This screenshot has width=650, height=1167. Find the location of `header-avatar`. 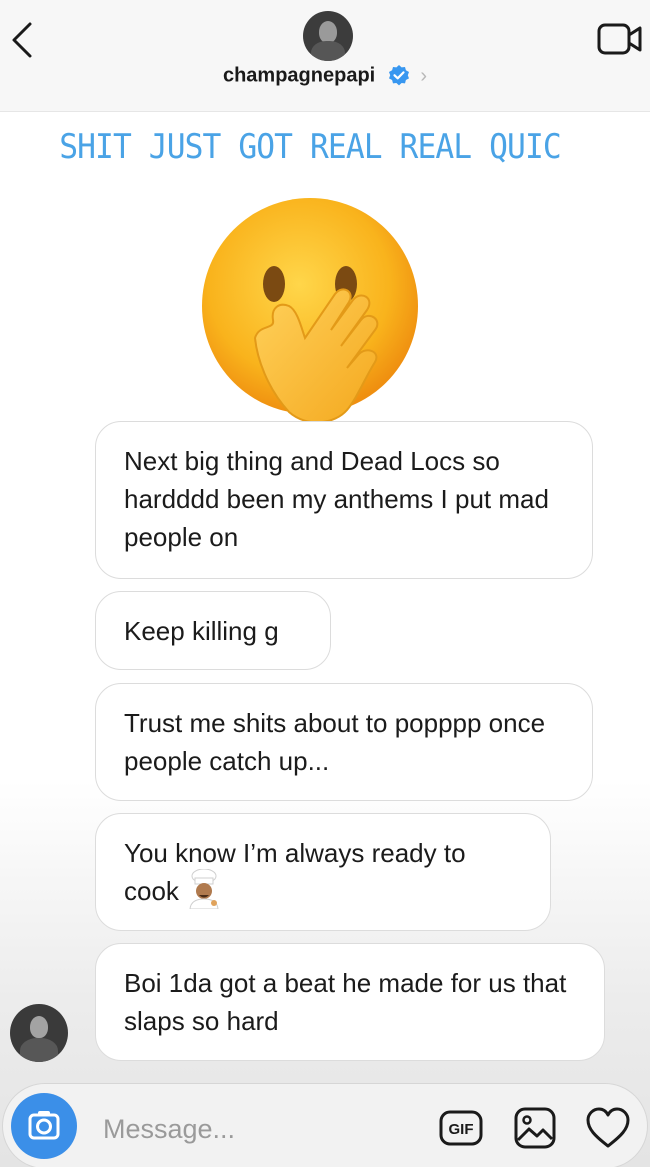

header-avatar is located at coordinates (328, 36).